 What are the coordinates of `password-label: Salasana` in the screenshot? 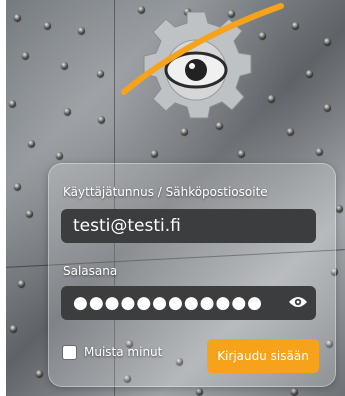 It's located at (90, 271).